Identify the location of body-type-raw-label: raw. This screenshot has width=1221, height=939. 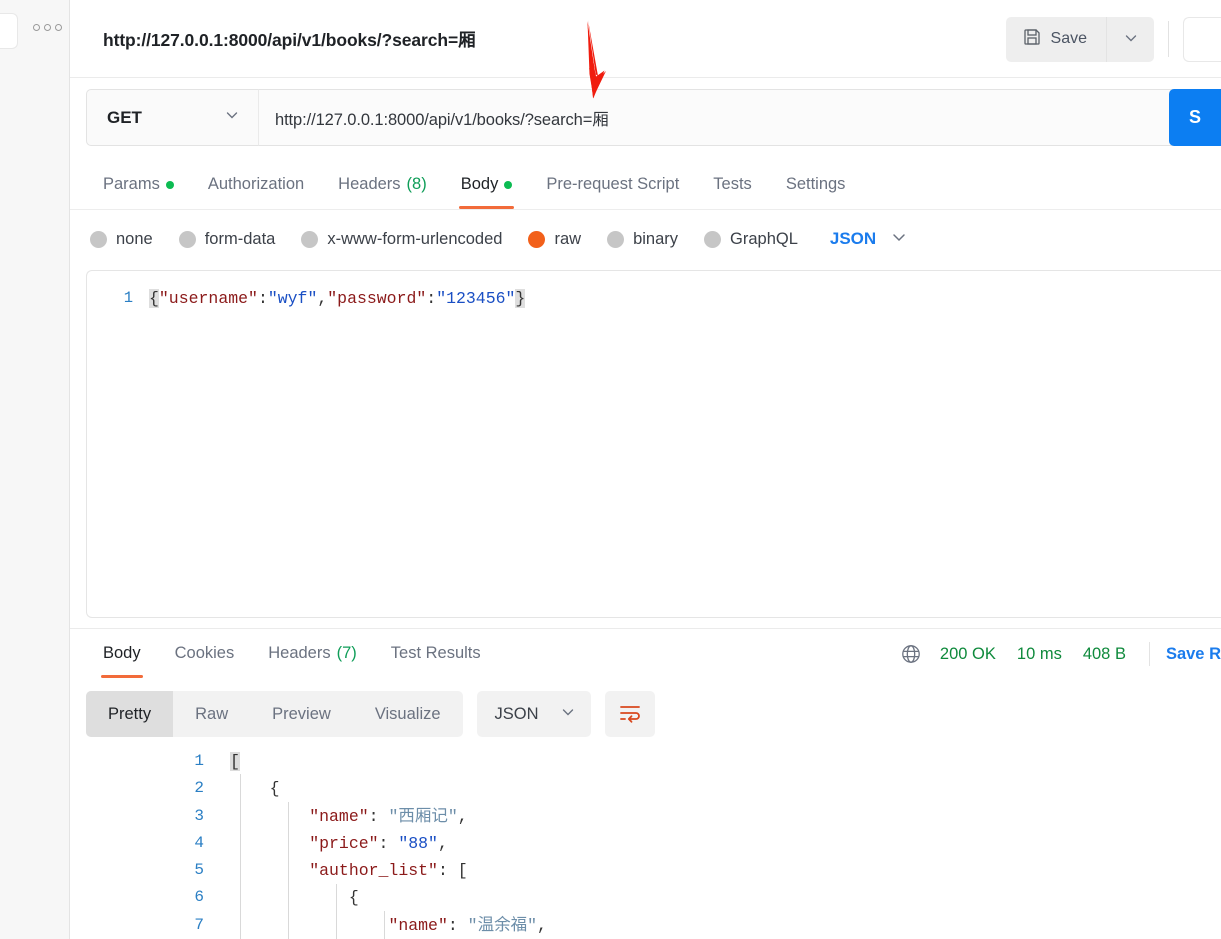
(568, 238).